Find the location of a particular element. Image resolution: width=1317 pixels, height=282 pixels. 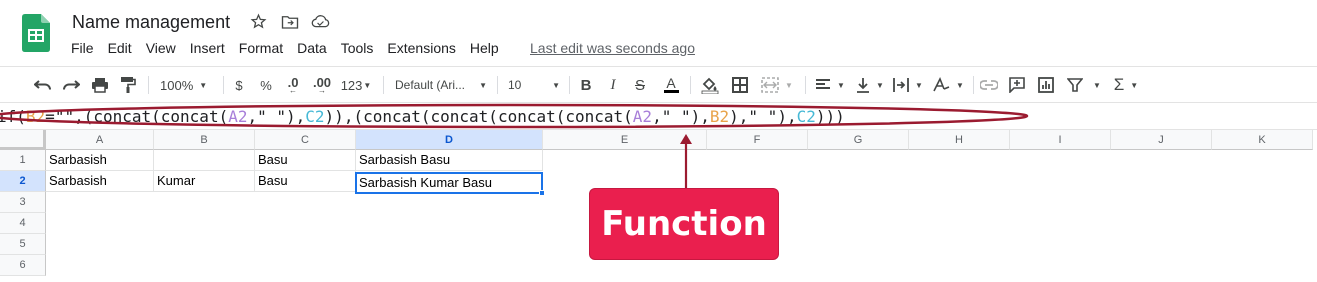

column-header-f: F is located at coordinates (757, 140).